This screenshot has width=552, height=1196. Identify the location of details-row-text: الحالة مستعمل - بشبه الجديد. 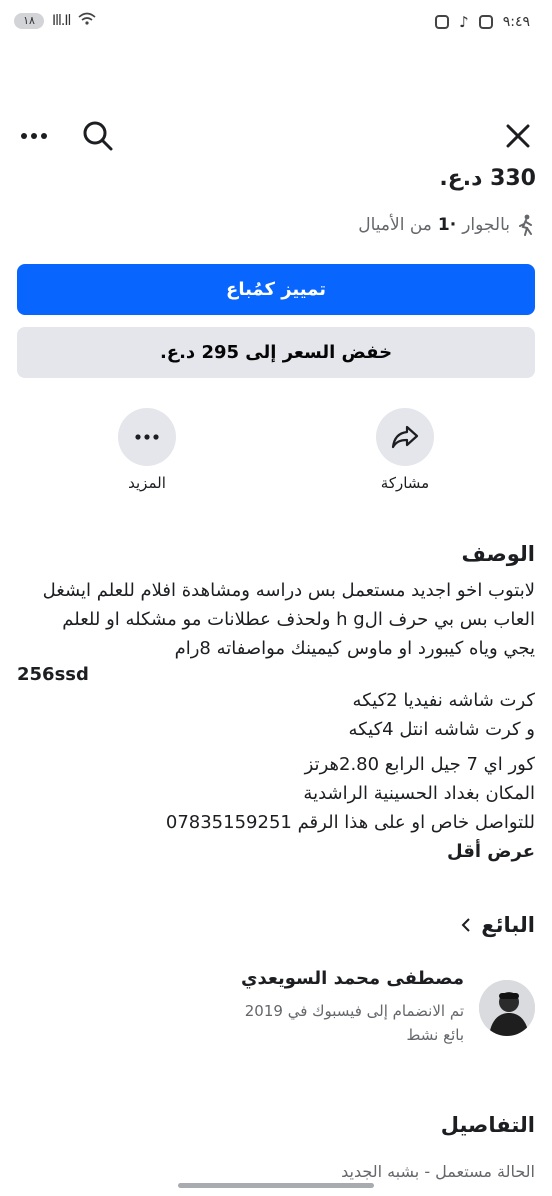
(438, 1171).